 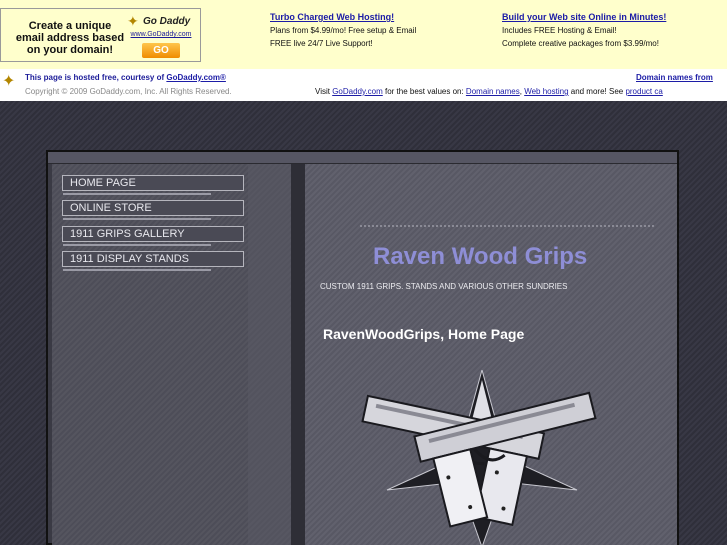 I want to click on website-promo-link: Build your Web site Online in Minutes!, so click(x=584, y=17).